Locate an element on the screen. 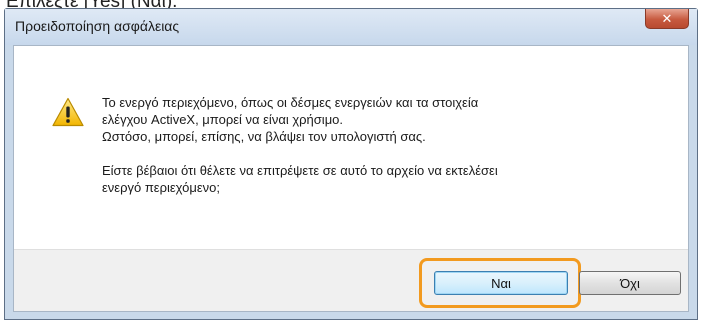  close-icon: ✕ is located at coordinates (667, 18).